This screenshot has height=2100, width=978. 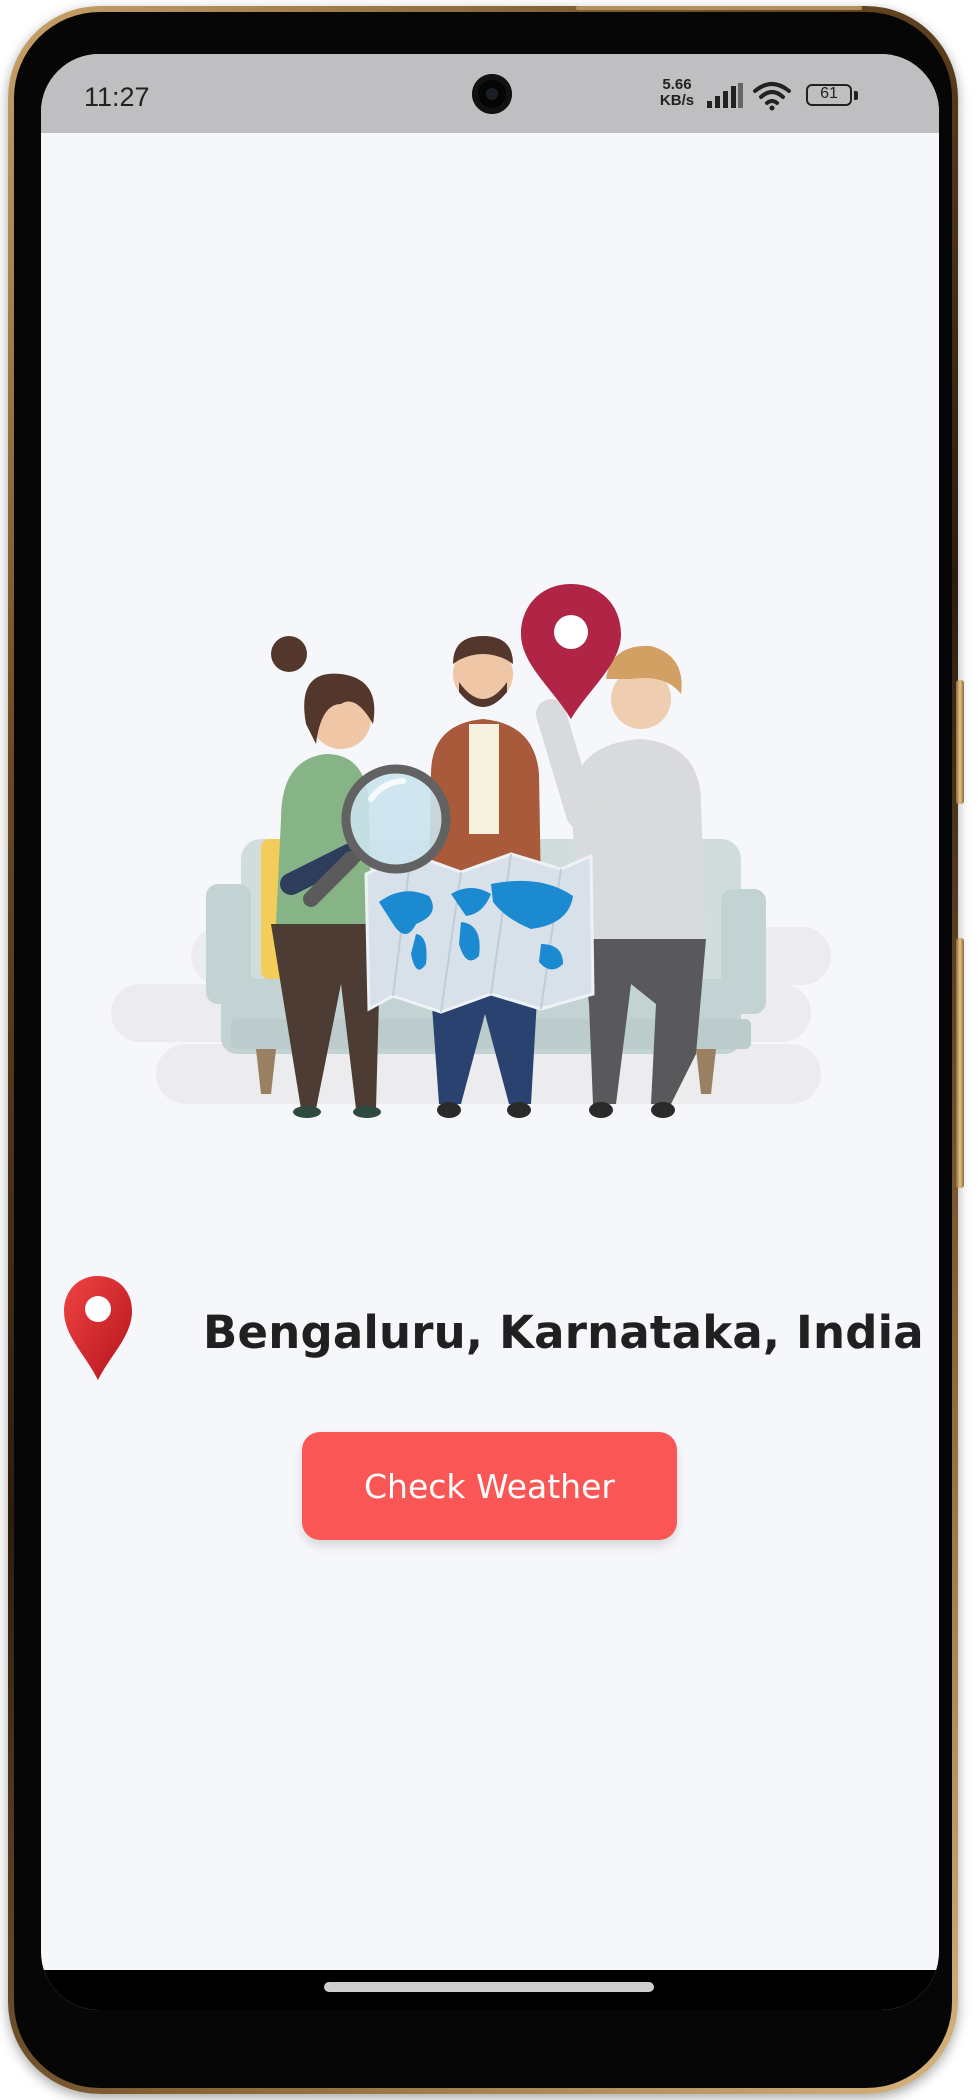 I want to click on wifi-icon, so click(x=772, y=96).